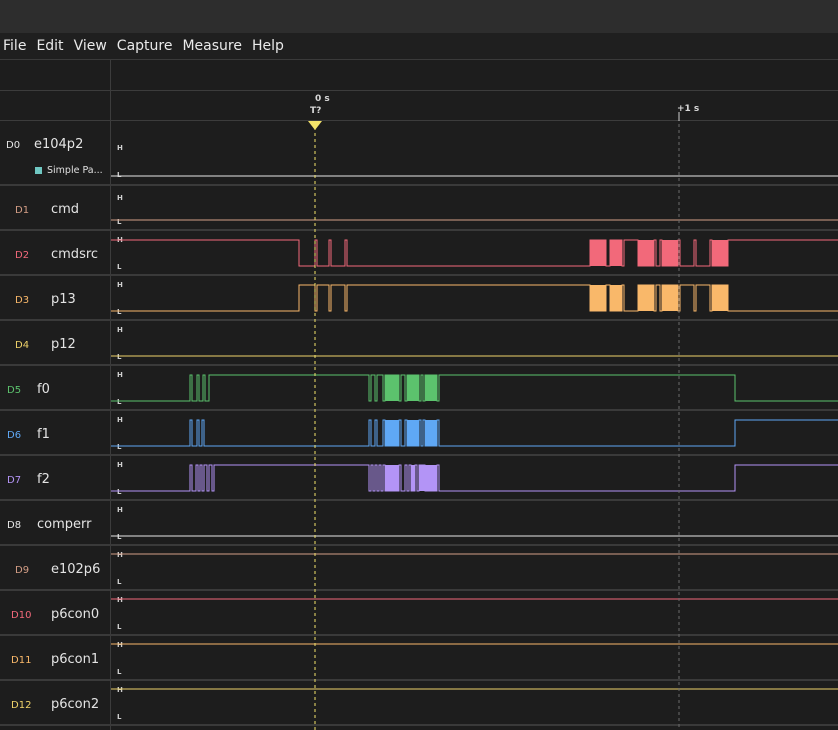 Image resolution: width=838 pixels, height=730 pixels. I want to click on channel-name: p12, so click(63, 344).